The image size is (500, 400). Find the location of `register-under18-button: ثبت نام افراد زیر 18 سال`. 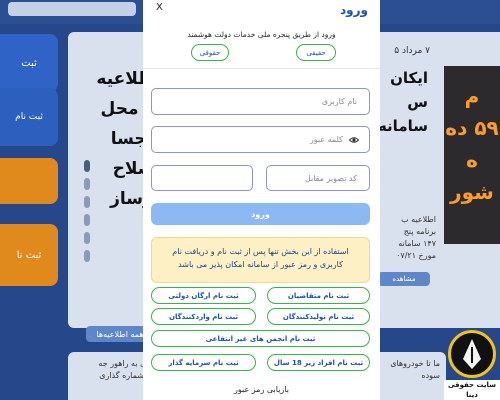

register-under18-button: ثبت نام افراد زیر 18 سال is located at coordinates (318, 362).